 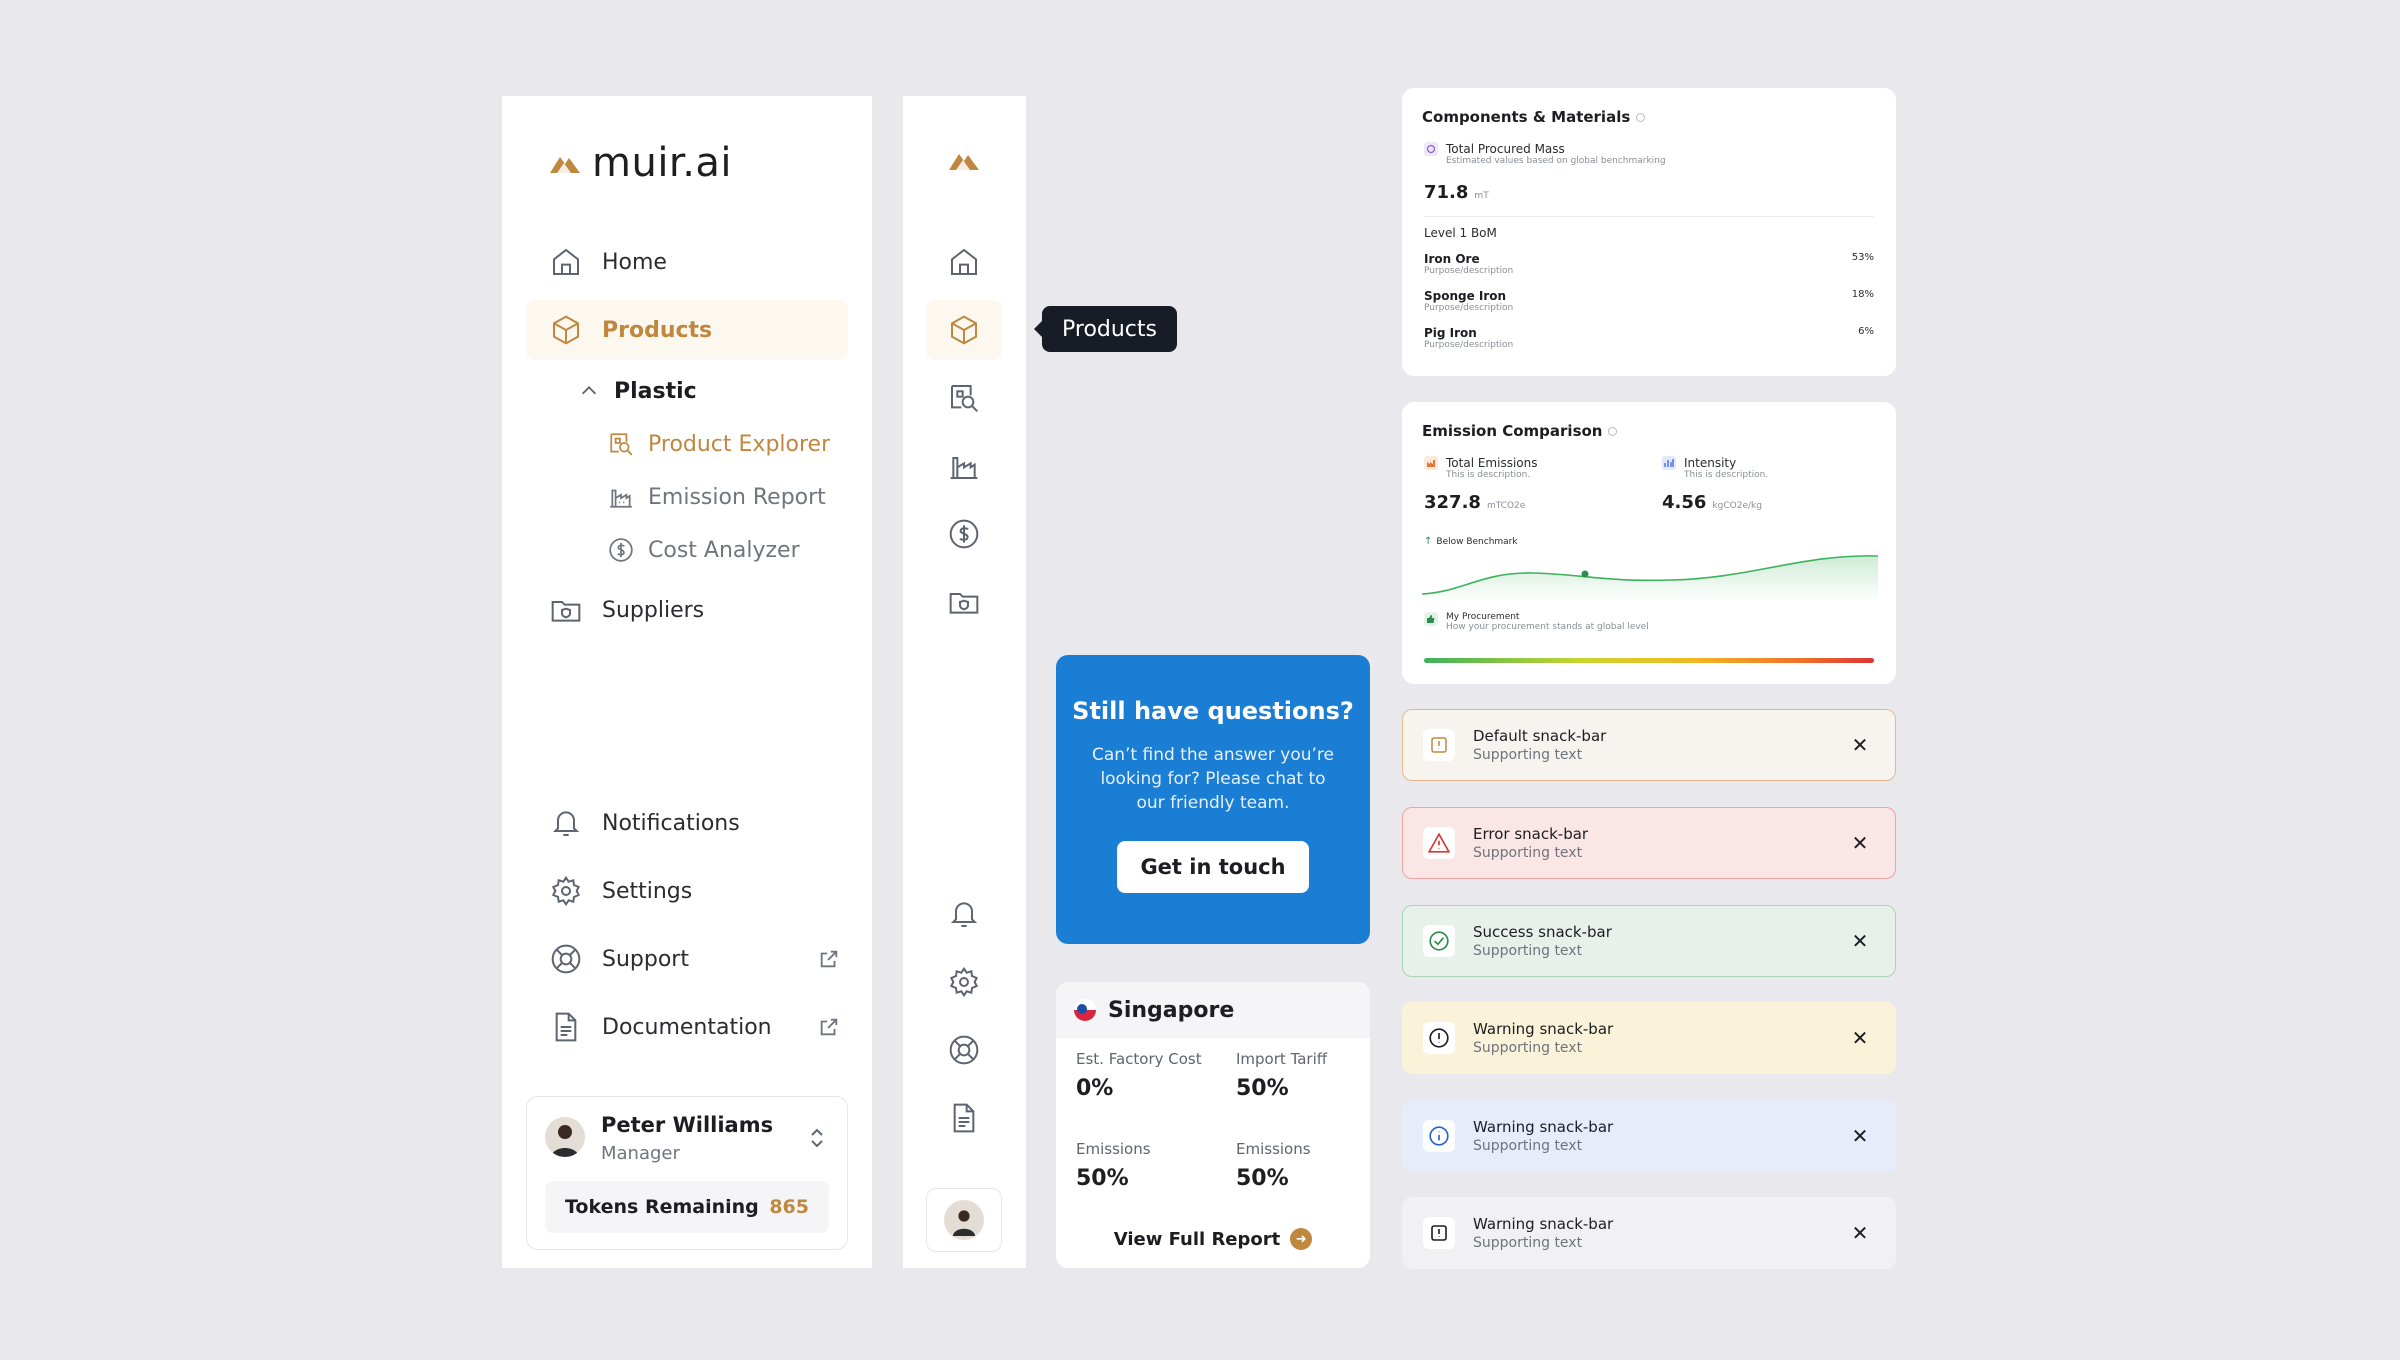 I want to click on emission-title: Emission Comparison, so click(x=1520, y=431).